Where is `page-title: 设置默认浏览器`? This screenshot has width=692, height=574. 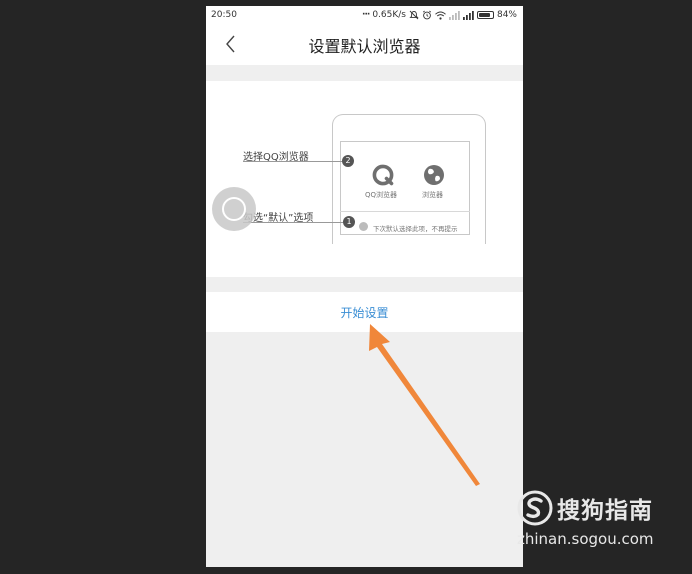
page-title: 设置默认浏览器 is located at coordinates (364, 46).